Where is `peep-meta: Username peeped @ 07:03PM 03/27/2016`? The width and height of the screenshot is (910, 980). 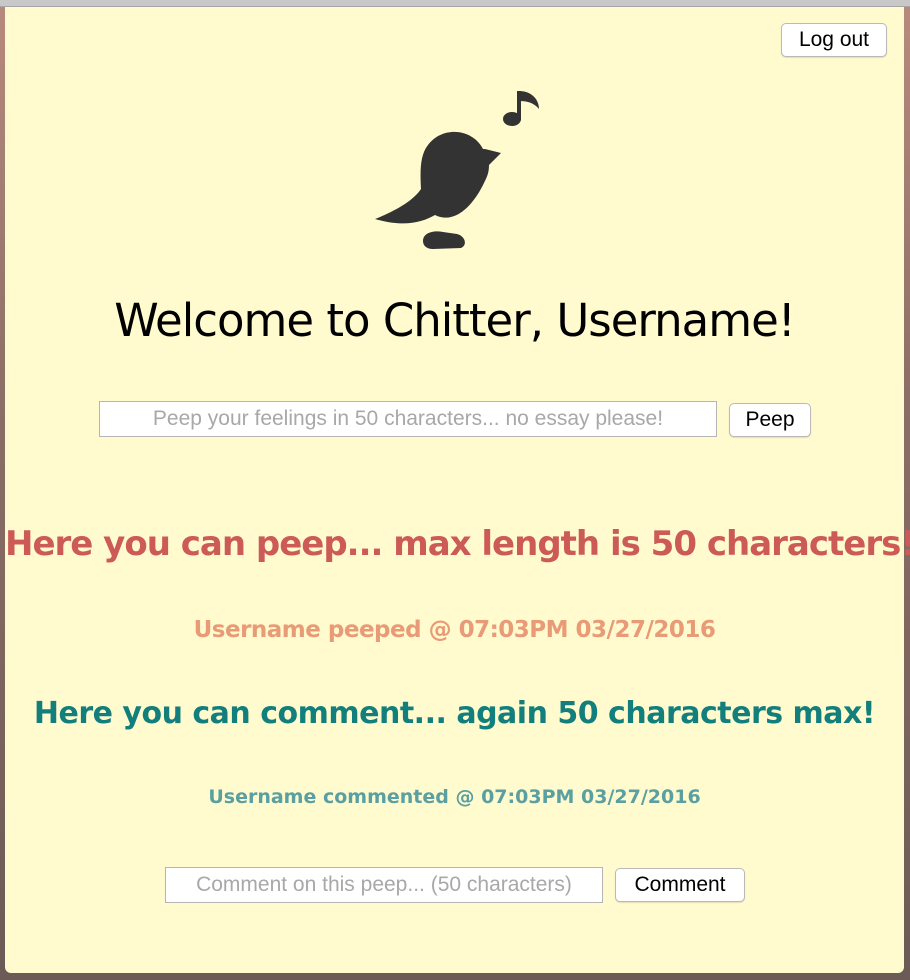
peep-meta: Username peeped @ 07:03PM 03/27/2016 is located at coordinates (454, 630).